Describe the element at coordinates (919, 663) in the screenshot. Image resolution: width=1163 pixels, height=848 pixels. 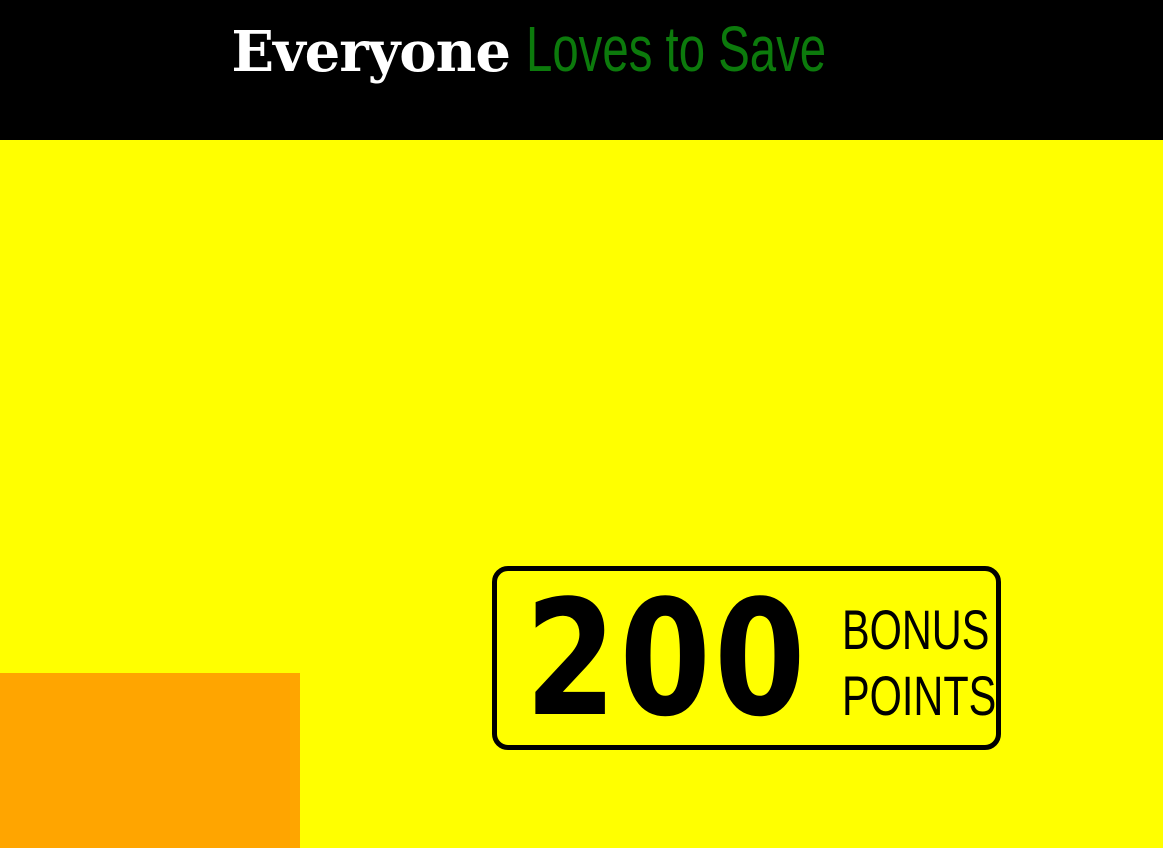
I see `bonus-points-label: BONUS POINTS` at that location.